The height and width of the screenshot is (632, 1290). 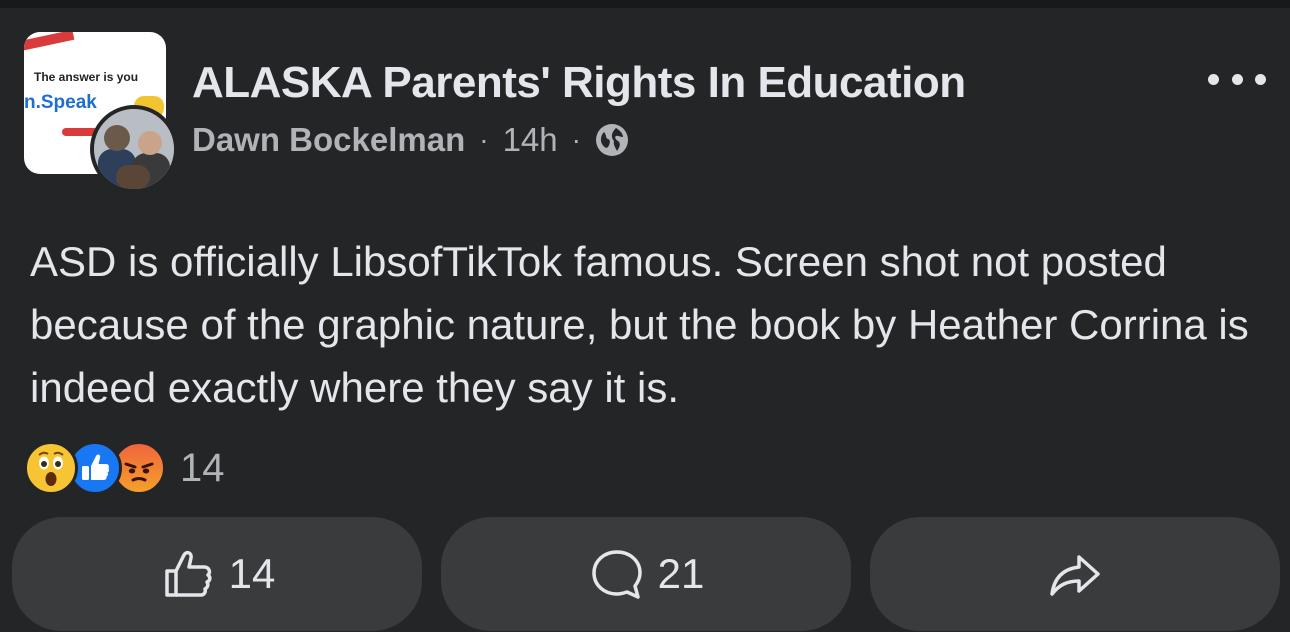 I want to click on reactions-summary: 14, so click(x=124, y=468).